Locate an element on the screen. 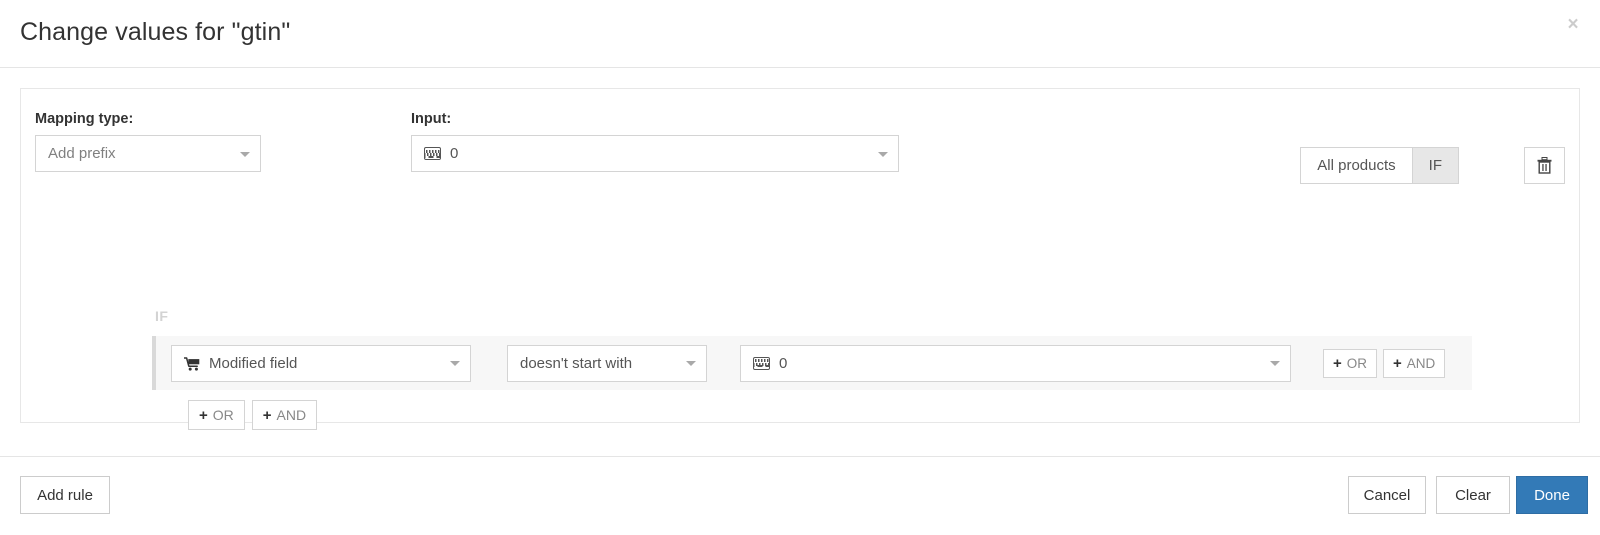  condition-logic-buttons: + OR + AND is located at coordinates (1384, 363).